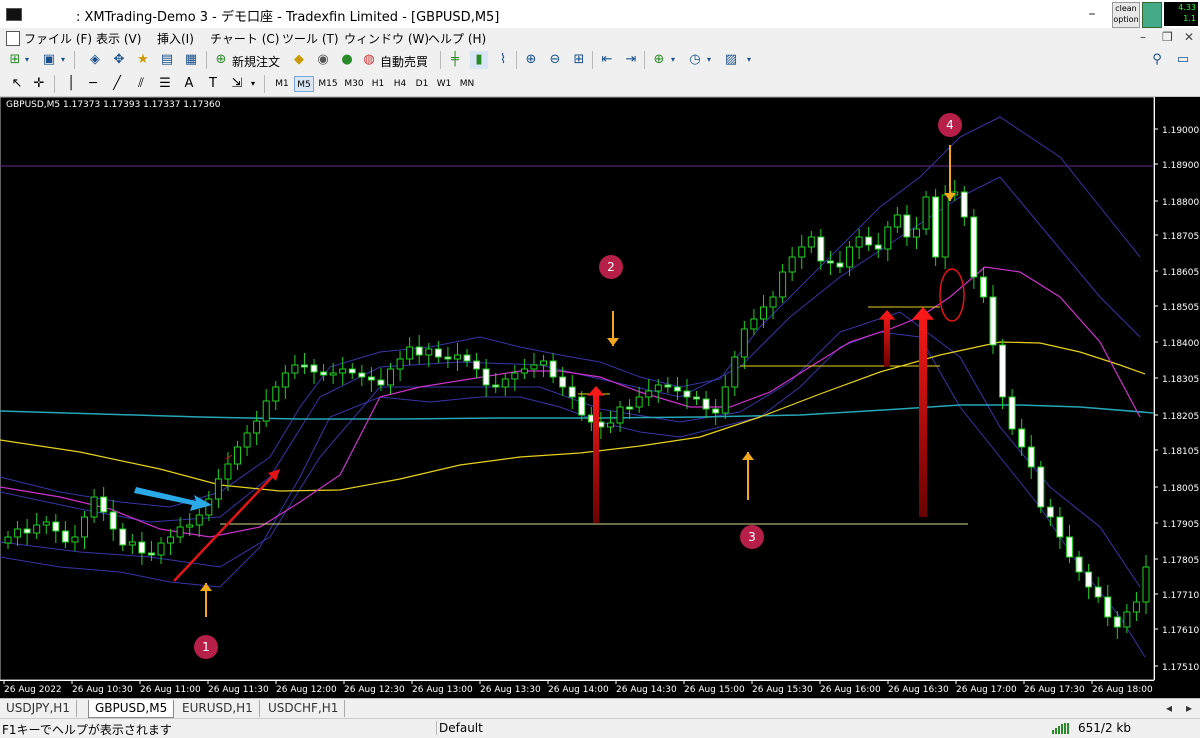 The image size is (1200, 738). Describe the element at coordinates (175, 38) in the screenshot. I see `menu-insert: 挿入(I)` at that location.